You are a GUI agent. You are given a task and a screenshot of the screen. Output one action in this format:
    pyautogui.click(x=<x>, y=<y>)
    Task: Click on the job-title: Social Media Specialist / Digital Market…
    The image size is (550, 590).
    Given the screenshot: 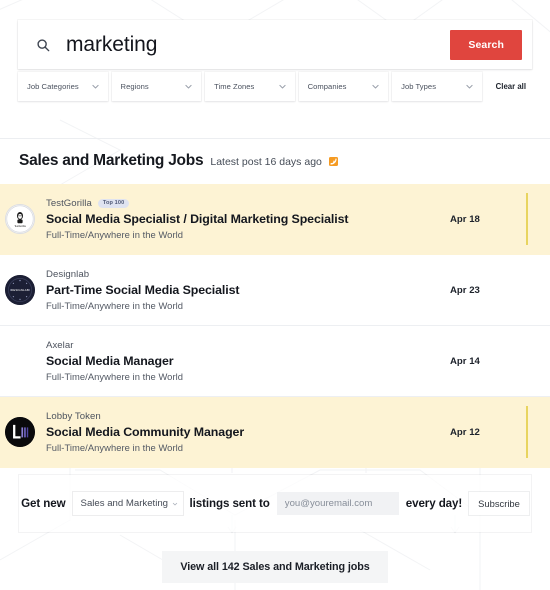 What is the action you would take?
    pyautogui.click(x=197, y=218)
    